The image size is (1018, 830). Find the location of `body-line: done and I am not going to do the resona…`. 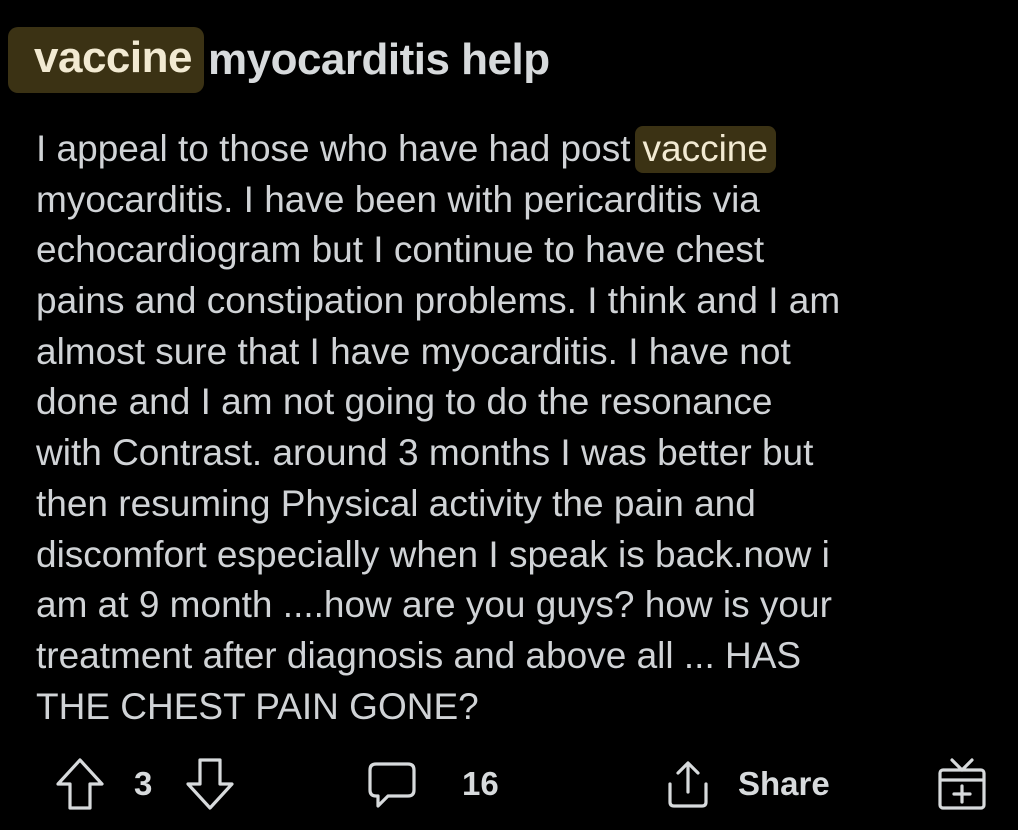

body-line: done and I am not going to do the resona… is located at coordinates (404, 402).